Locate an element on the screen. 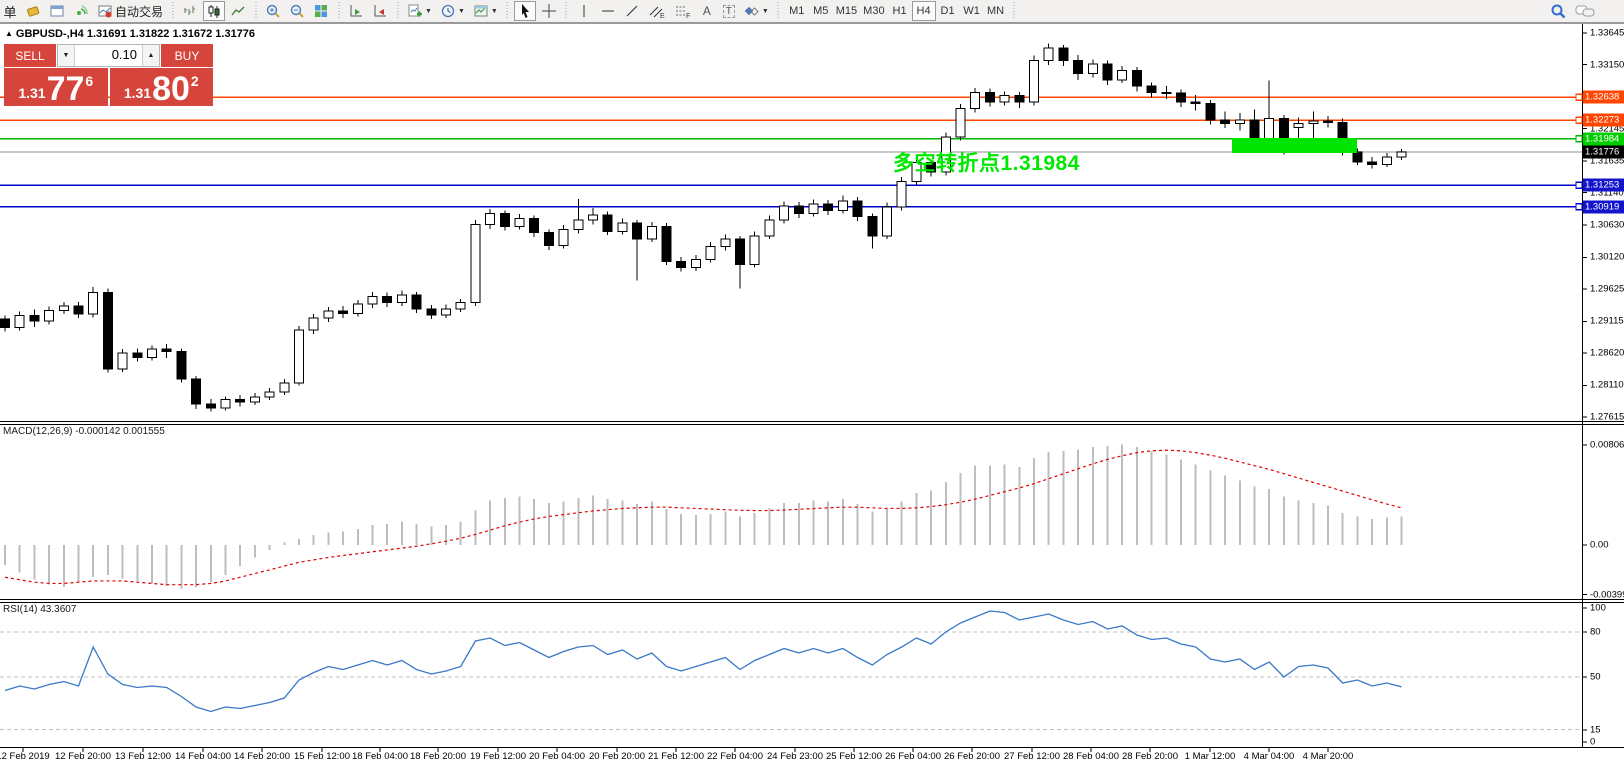 This screenshot has height=773, width=1624. horizontal-line-icon is located at coordinates (607, 11).